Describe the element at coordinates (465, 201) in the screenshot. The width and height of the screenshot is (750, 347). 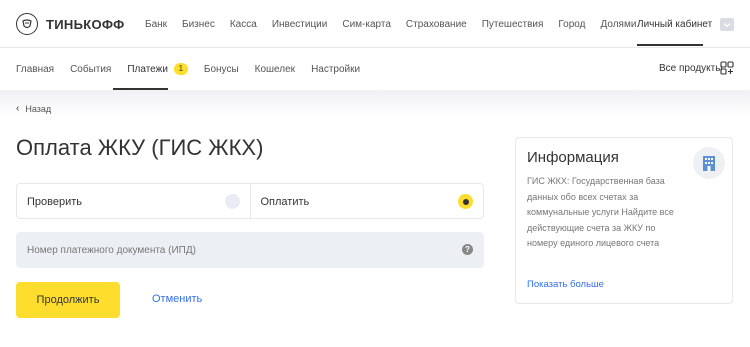
I see `option-pay-radio` at that location.